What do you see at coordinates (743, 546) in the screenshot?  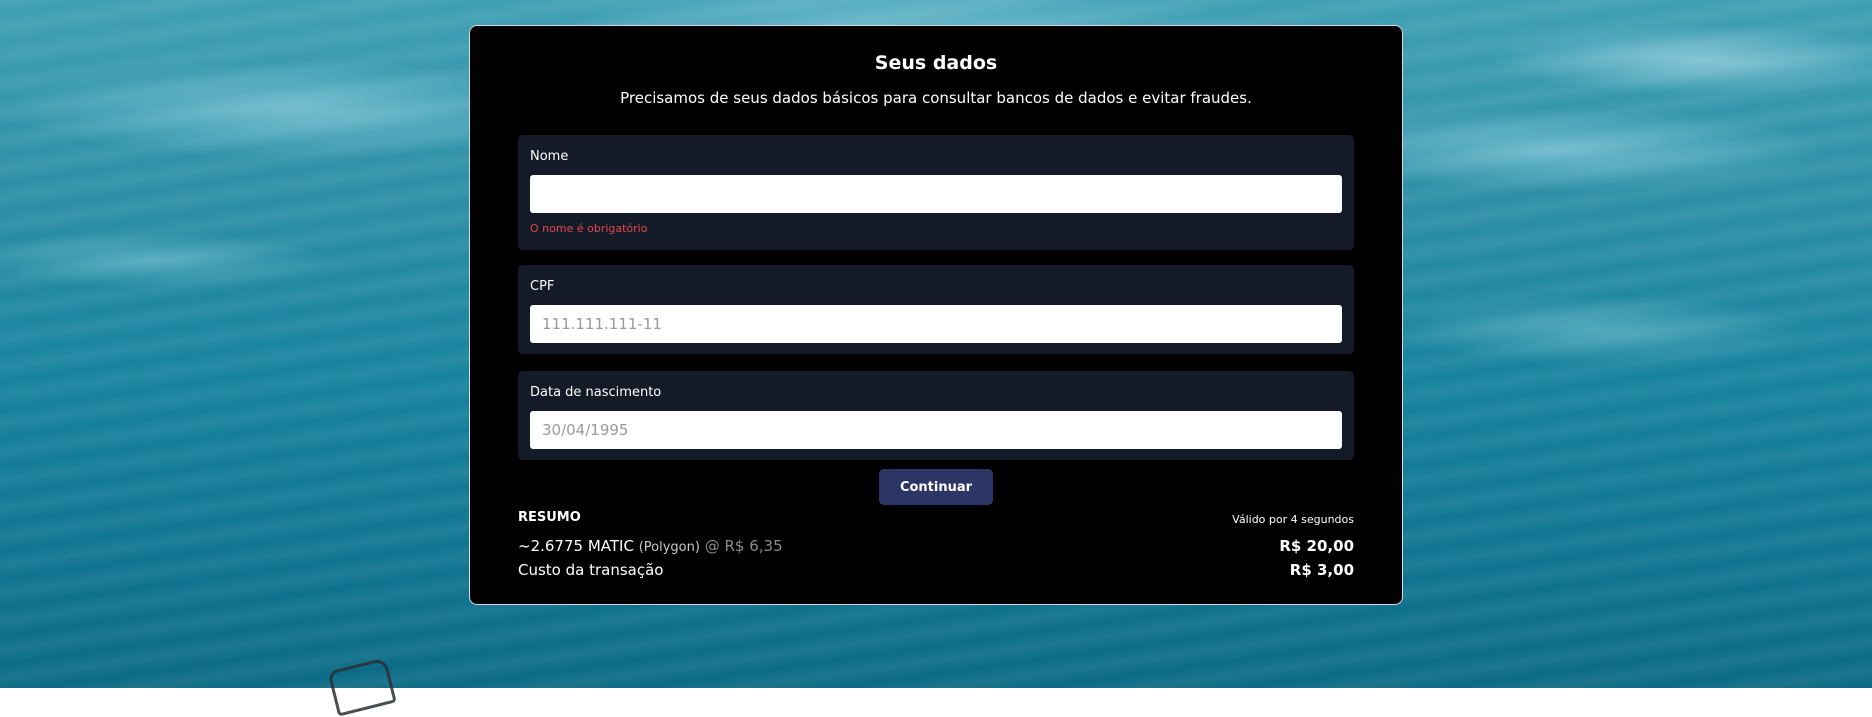 I see `exchange-rate: @ R$ 6,35` at bounding box center [743, 546].